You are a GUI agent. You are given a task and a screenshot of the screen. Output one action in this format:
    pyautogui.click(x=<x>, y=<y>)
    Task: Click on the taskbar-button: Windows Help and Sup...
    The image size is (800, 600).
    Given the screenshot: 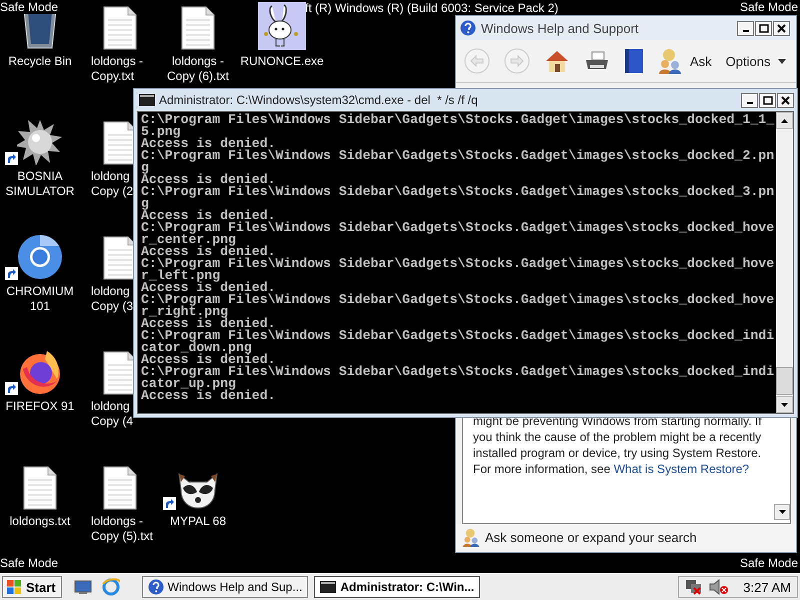 What is the action you would take?
    pyautogui.click(x=225, y=587)
    